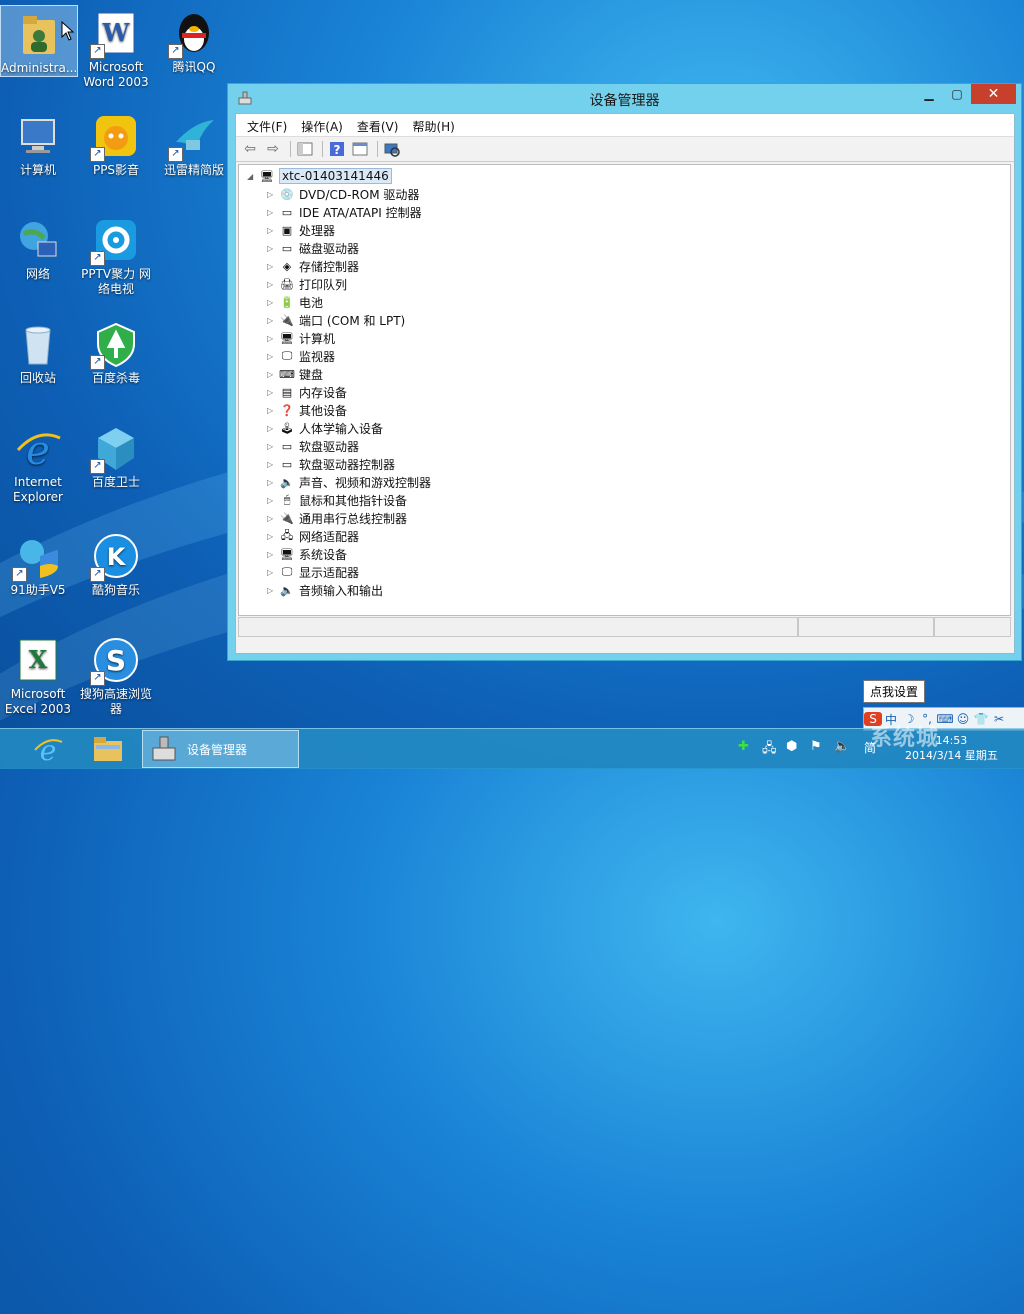 The height and width of the screenshot is (1314, 1024). I want to click on tree-node-device-category: ▷ 🖥 系统设备, so click(307, 554).